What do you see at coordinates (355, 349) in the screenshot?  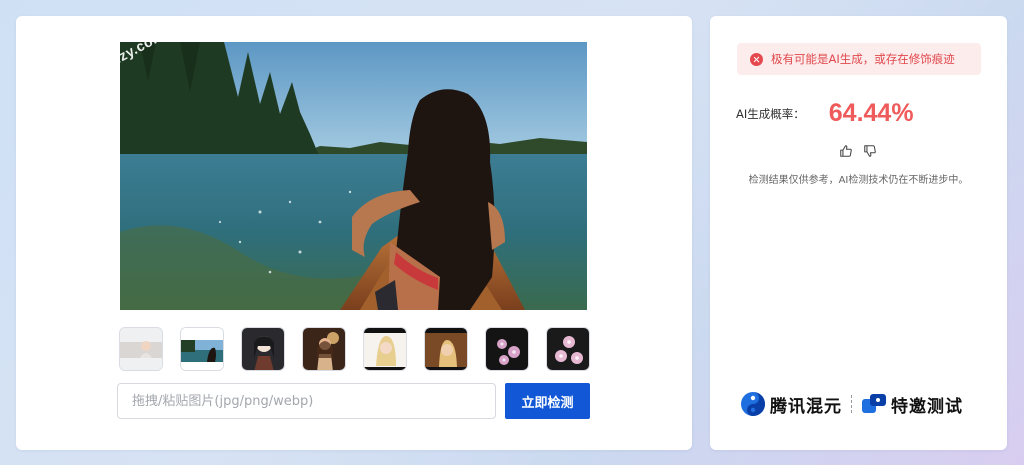 I see `sample-thumbnails` at bounding box center [355, 349].